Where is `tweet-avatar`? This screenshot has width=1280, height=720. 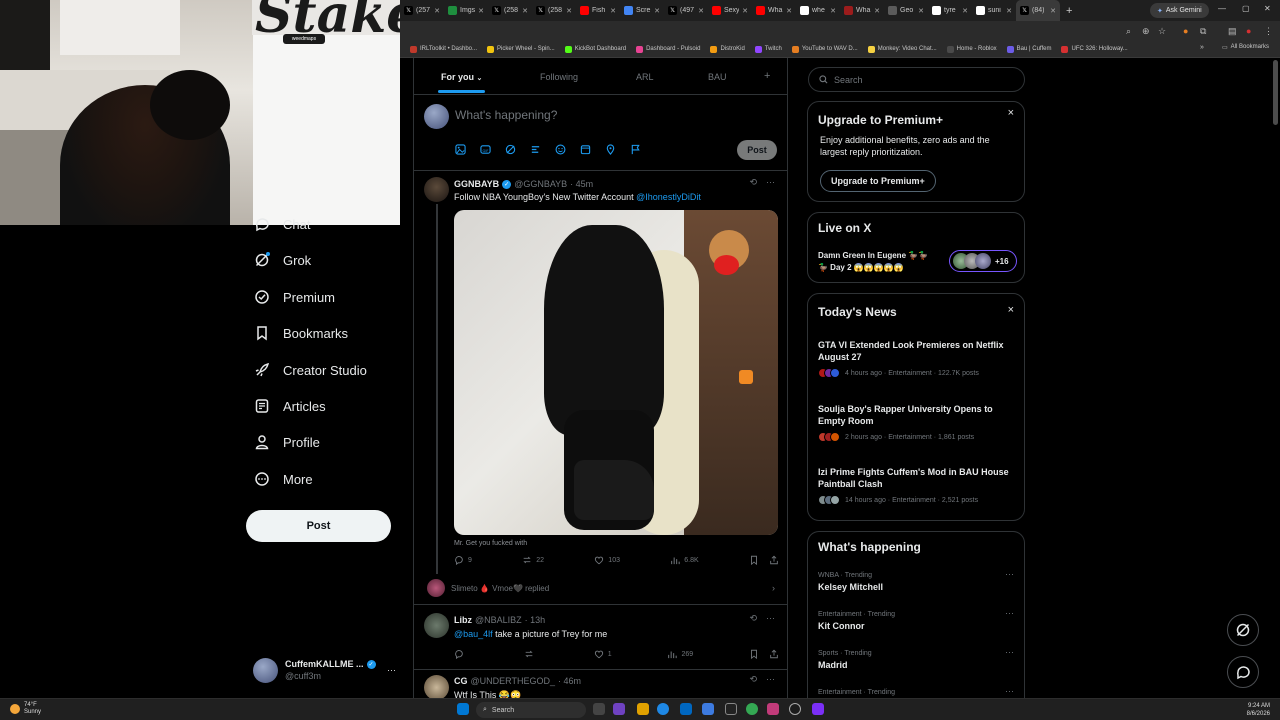
tweet-avatar is located at coordinates (436, 189).